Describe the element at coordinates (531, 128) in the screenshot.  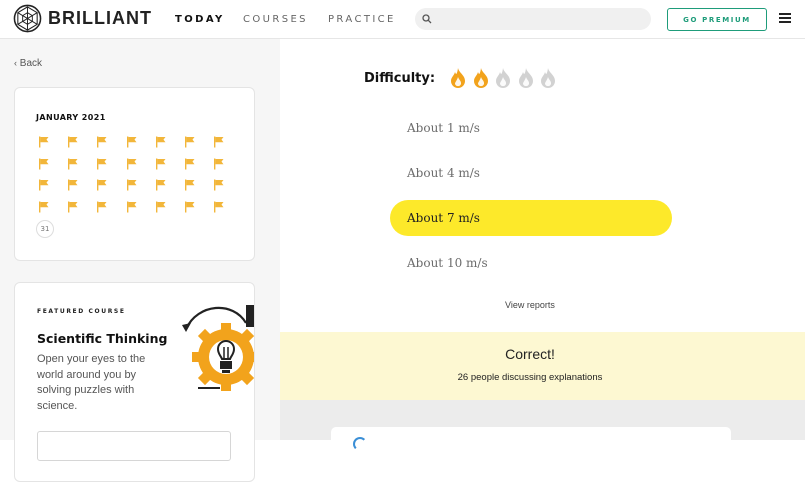
I see `answer-option-1: About 1 m/s` at that location.